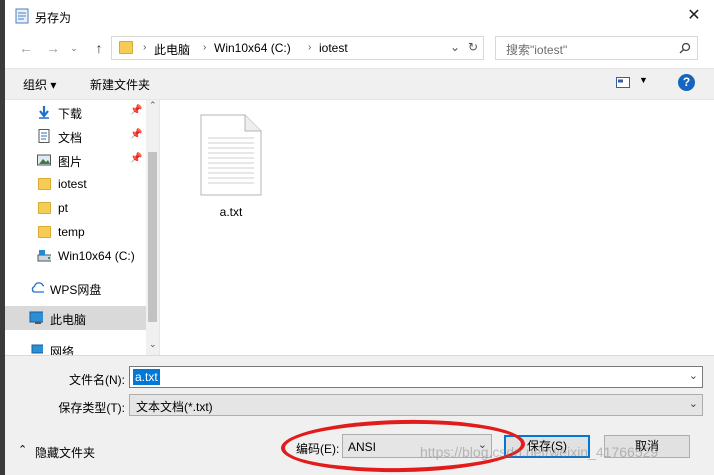 This screenshot has height=475, width=714. Describe the element at coordinates (120, 84) in the screenshot. I see `new-folder-button: 新建文件夹` at that location.